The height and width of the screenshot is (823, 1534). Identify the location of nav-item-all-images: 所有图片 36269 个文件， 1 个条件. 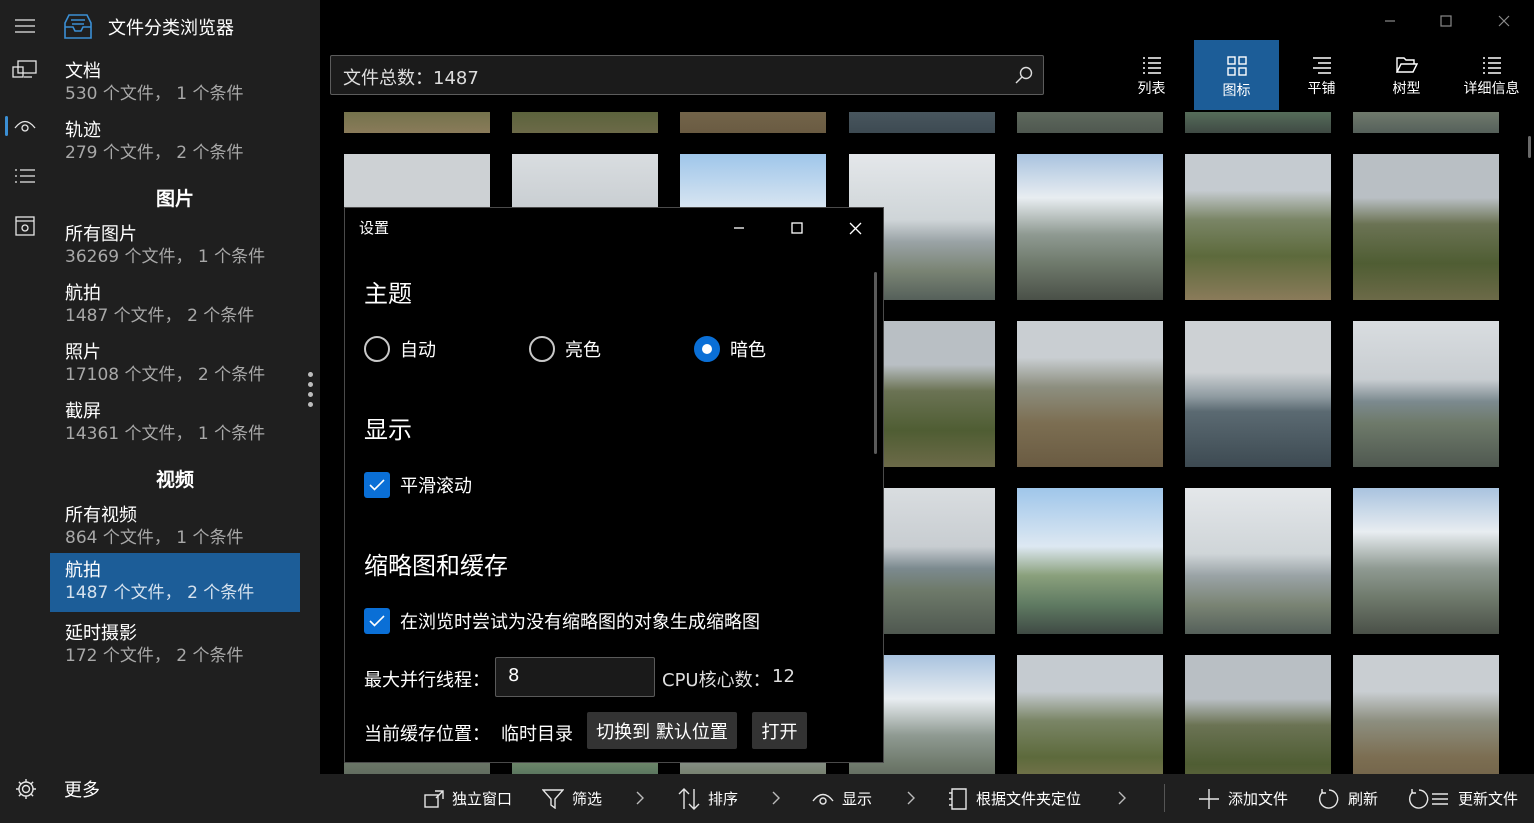
(175, 249).